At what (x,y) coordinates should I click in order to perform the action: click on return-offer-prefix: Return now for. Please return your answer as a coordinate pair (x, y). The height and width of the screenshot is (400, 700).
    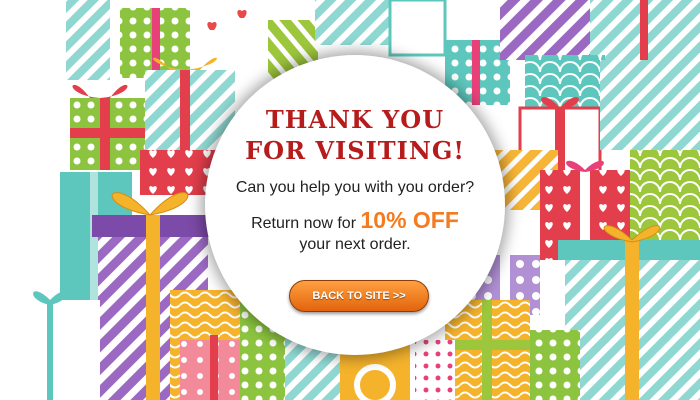
    Looking at the image, I should click on (306, 223).